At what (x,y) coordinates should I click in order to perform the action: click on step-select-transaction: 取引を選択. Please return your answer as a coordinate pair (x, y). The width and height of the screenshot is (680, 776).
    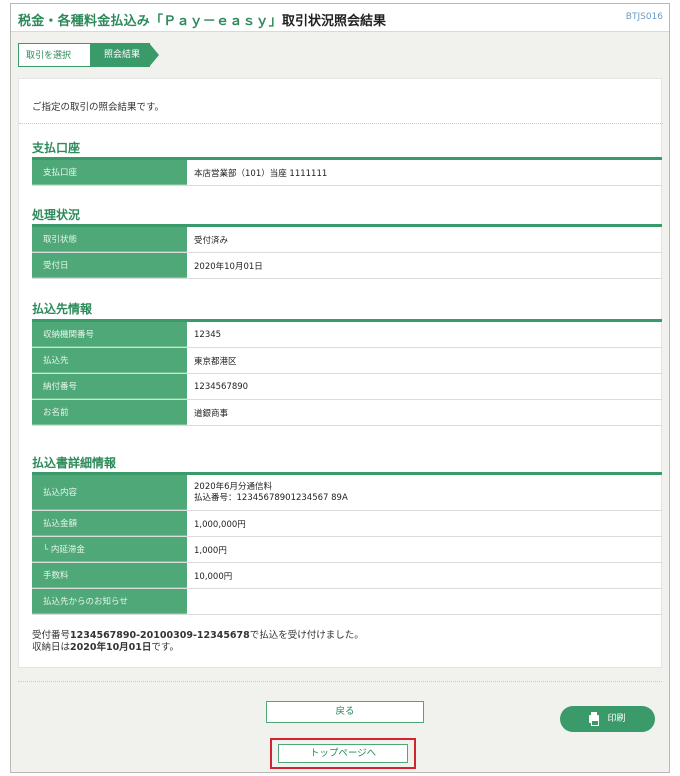
    Looking at the image, I should click on (57, 55).